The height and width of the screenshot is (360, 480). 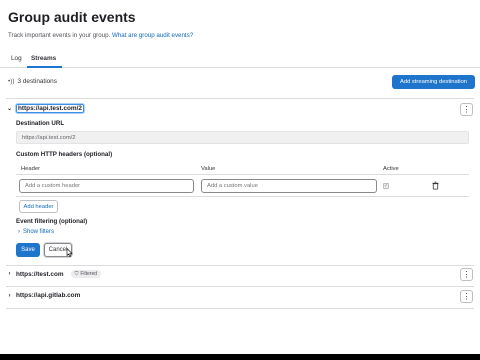 I want to click on custom-headers-label: Custom HTTP headers (optional), so click(x=64, y=154).